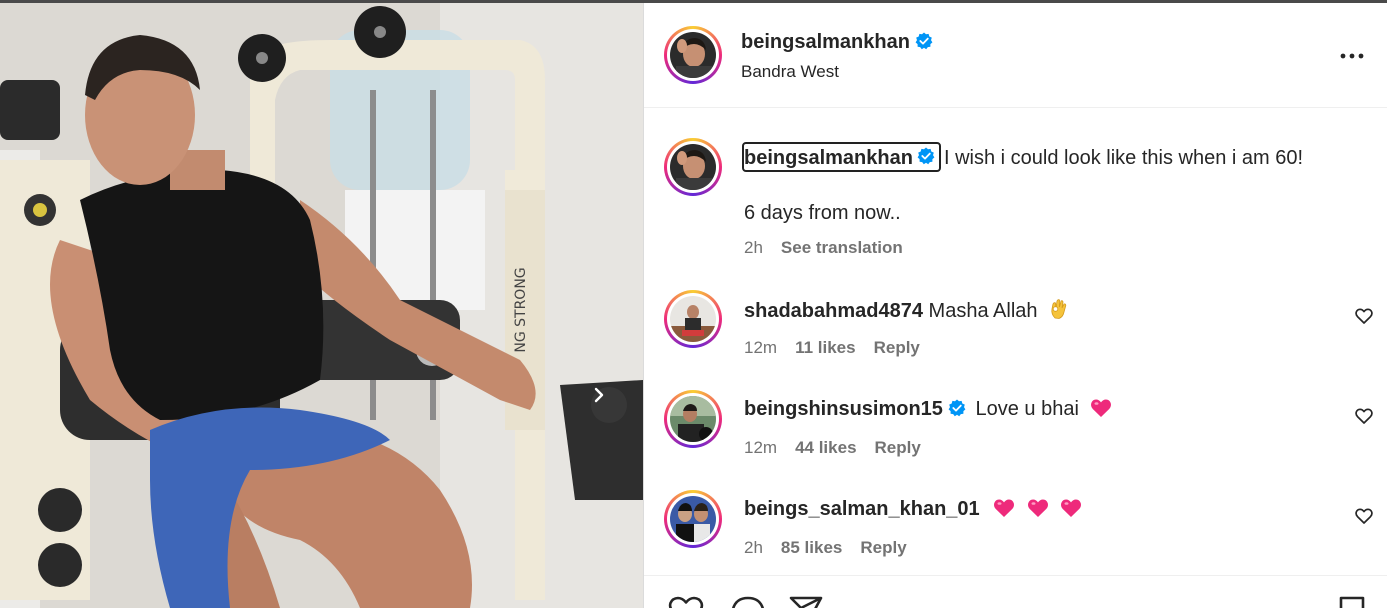  I want to click on post-header: beingsalmankhan Bandra West, so click(1015, 54).